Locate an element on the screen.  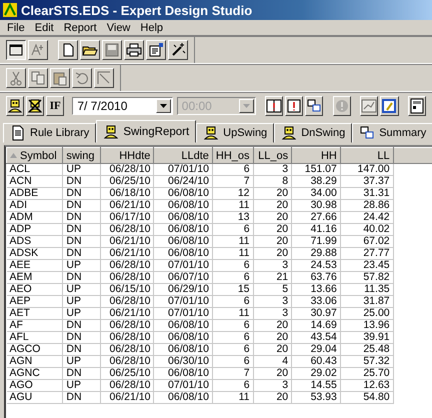
sort-up-icon is located at coordinates (13, 155).